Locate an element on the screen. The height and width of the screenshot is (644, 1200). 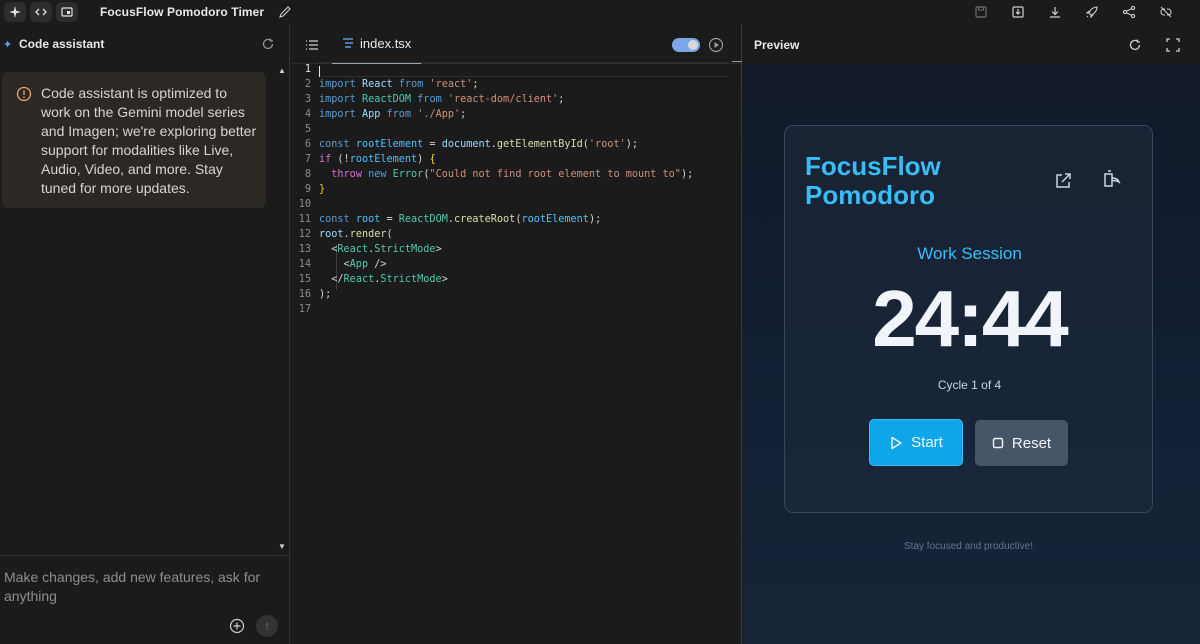
line-number: 2 is located at coordinates (307, 84).